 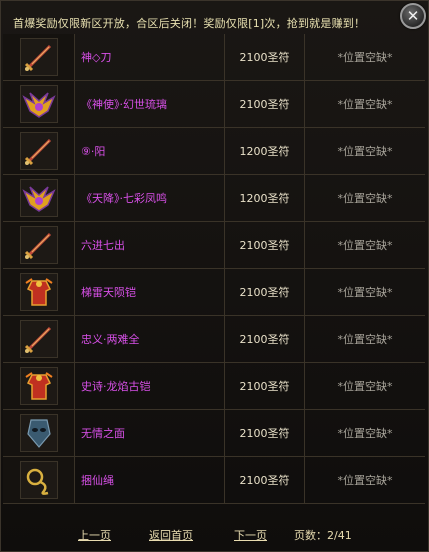 I want to click on item-name: 捆仙绳, so click(x=150, y=480).